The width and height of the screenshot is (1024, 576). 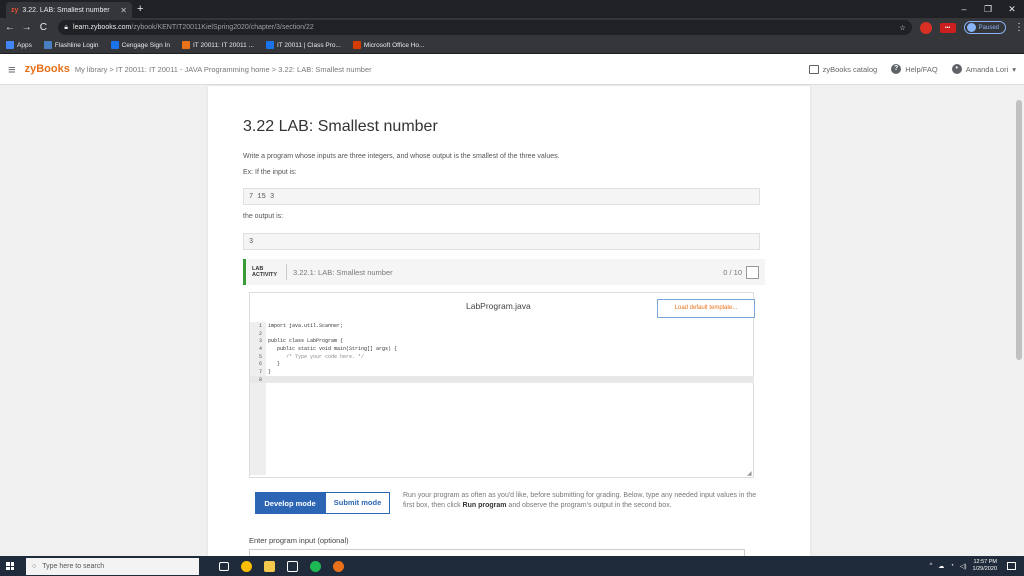 I want to click on apps-grid-icon, so click(x=10, y=45).